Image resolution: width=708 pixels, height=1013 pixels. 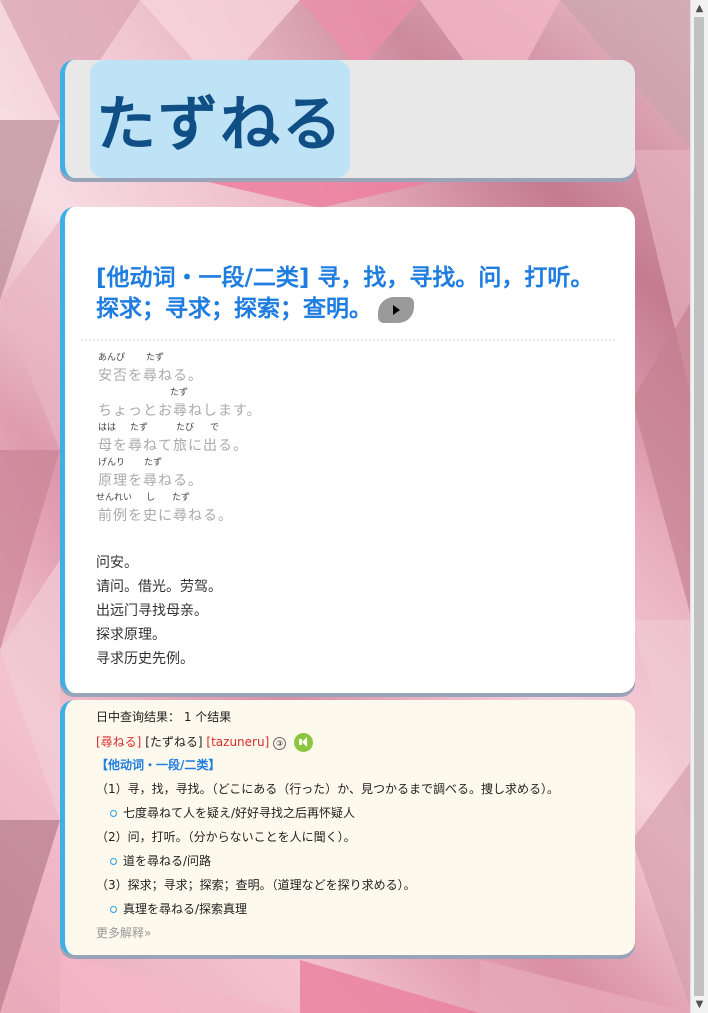 I want to click on scrollbar: ▲ ▼, so click(x=699, y=506).